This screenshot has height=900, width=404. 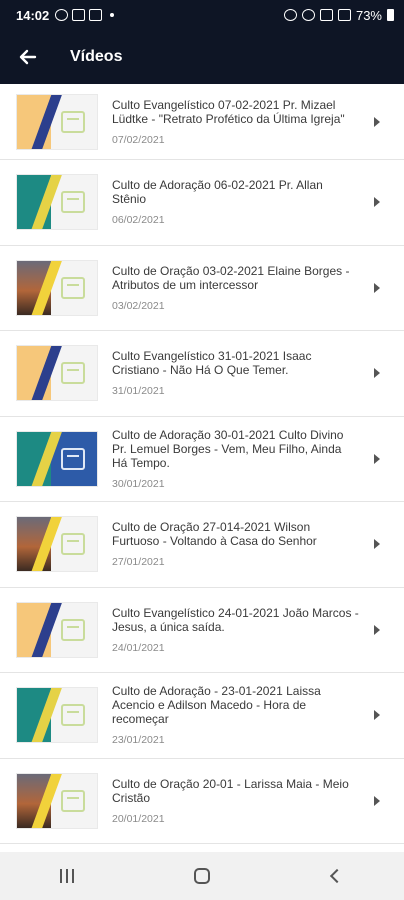 I want to click on b-icon, so click(x=96, y=15).